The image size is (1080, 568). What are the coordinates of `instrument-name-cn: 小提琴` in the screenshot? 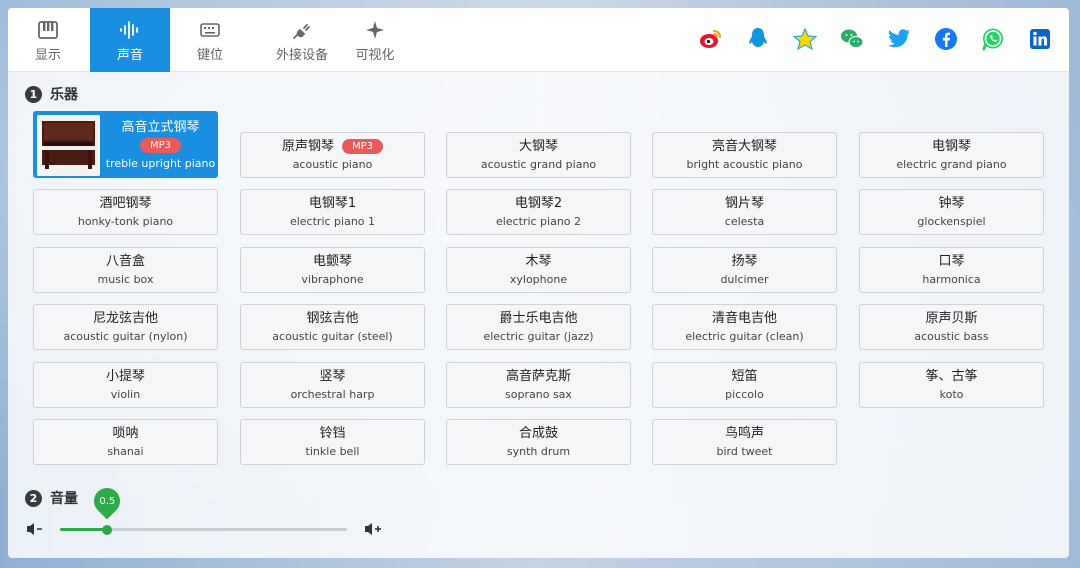 It's located at (125, 376).